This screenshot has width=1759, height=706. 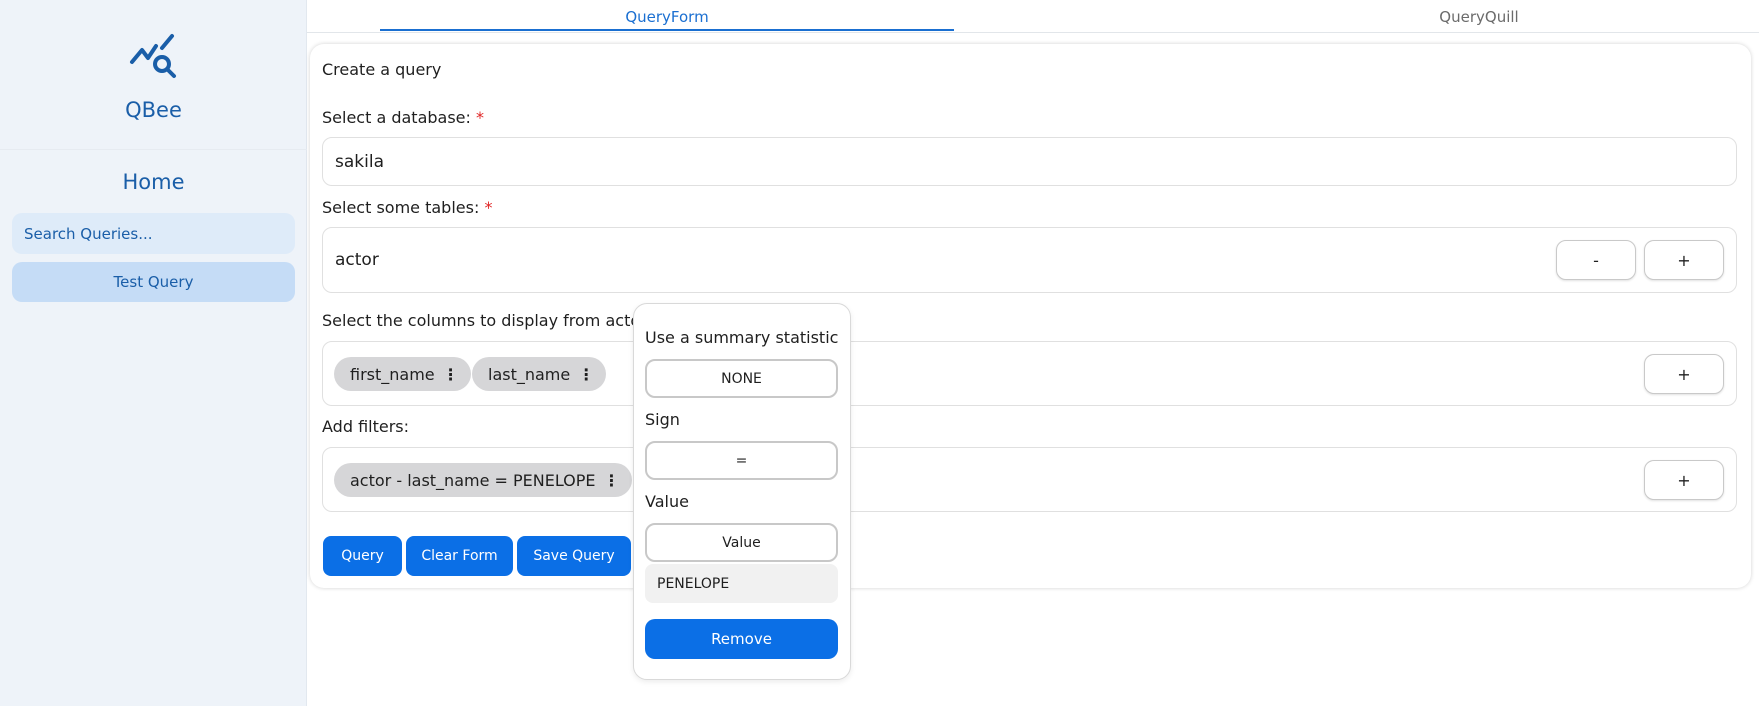 What do you see at coordinates (481, 320) in the screenshot?
I see `columns-label: Select the columns to display from acto` at bounding box center [481, 320].